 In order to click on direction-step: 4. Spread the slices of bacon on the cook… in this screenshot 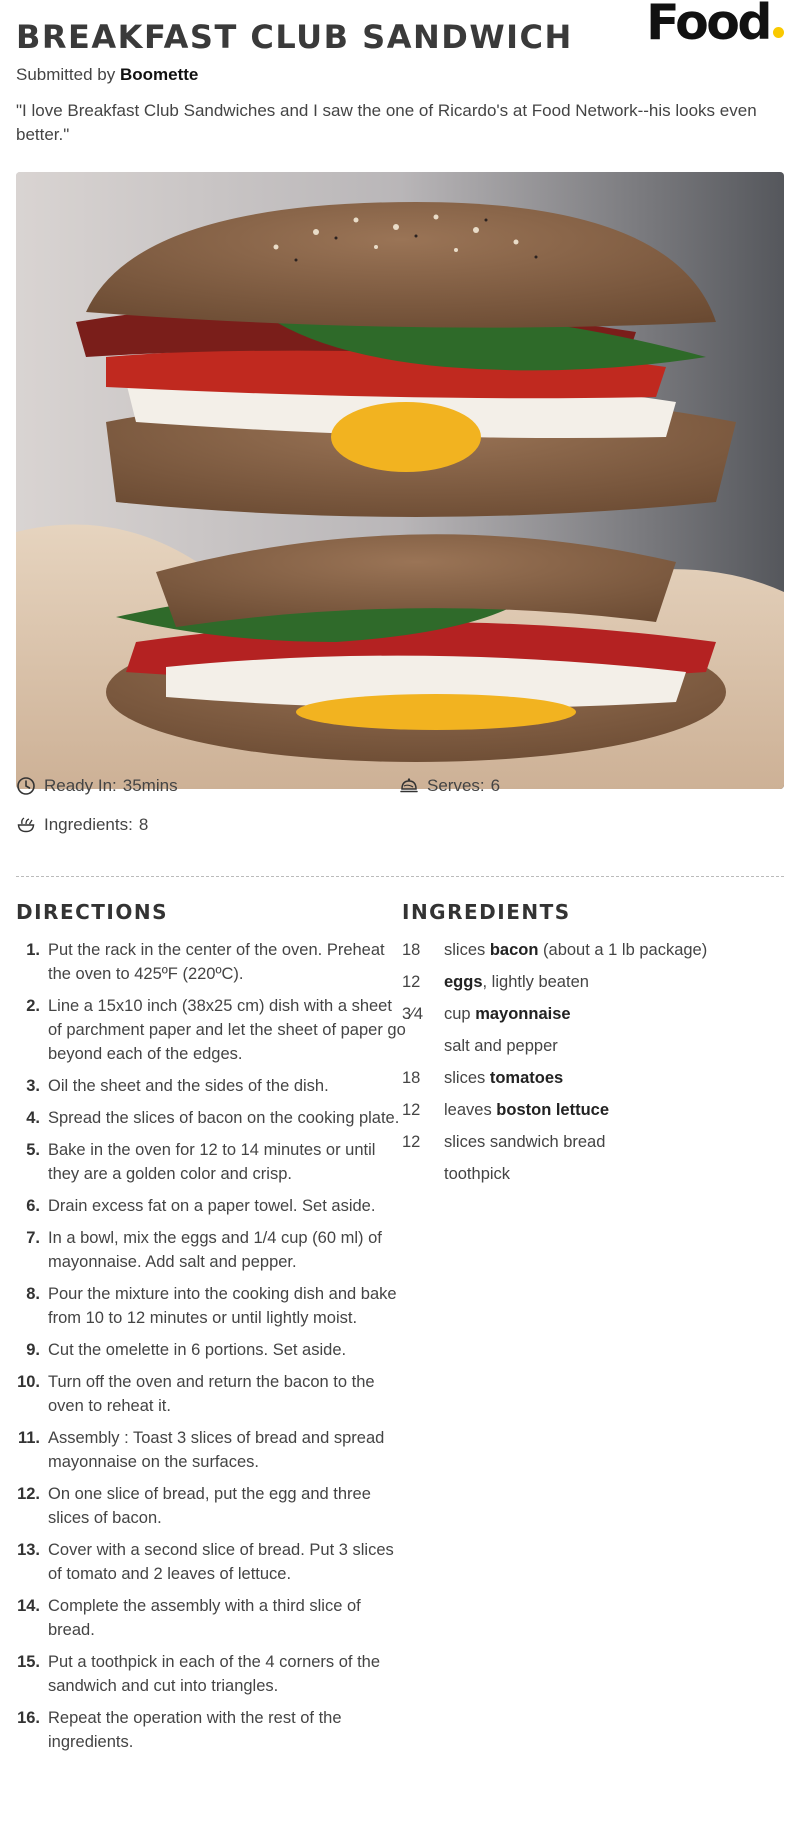, I will do `click(208, 1118)`.